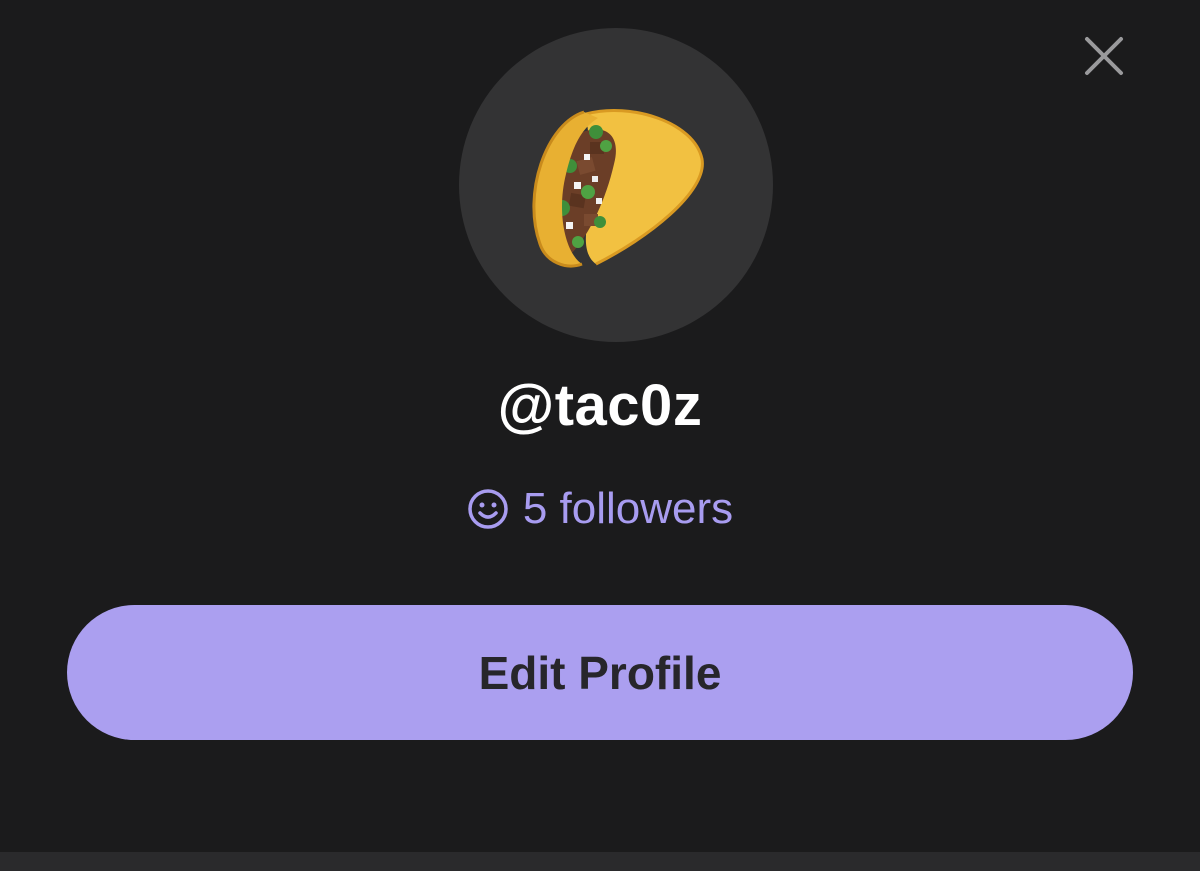 This screenshot has height=871, width=1200. What do you see at coordinates (488, 509) in the screenshot?
I see `smile-icon` at bounding box center [488, 509].